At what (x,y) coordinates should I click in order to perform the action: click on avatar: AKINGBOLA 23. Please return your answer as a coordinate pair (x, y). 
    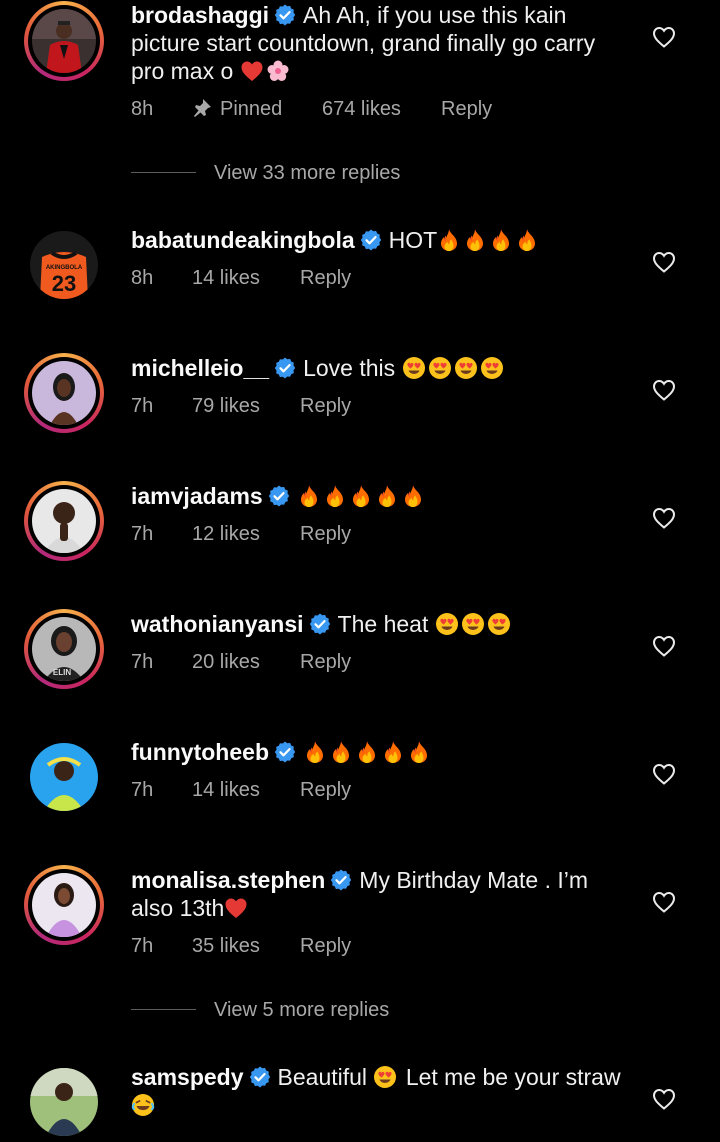
    Looking at the image, I should click on (64, 265).